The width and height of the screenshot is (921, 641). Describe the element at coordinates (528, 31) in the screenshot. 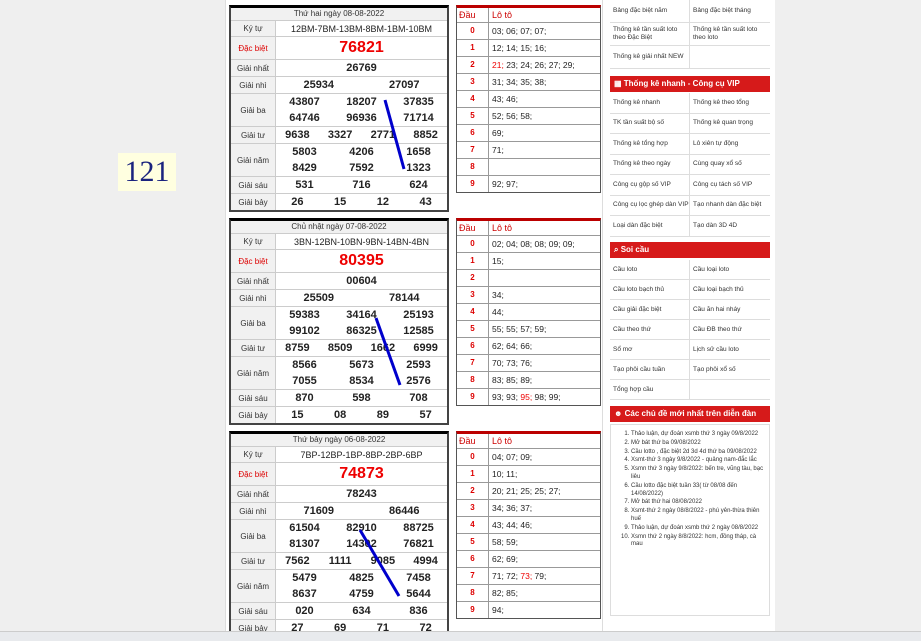

I see `loto-row: 0 03; 06; 07; 07;` at that location.